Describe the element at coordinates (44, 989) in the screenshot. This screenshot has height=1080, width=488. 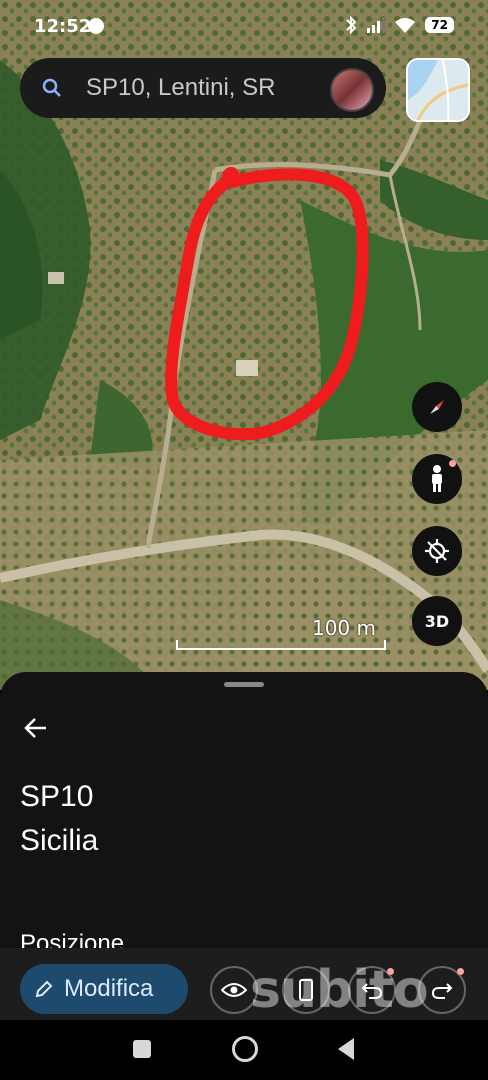
I see `pencil-icon` at that location.